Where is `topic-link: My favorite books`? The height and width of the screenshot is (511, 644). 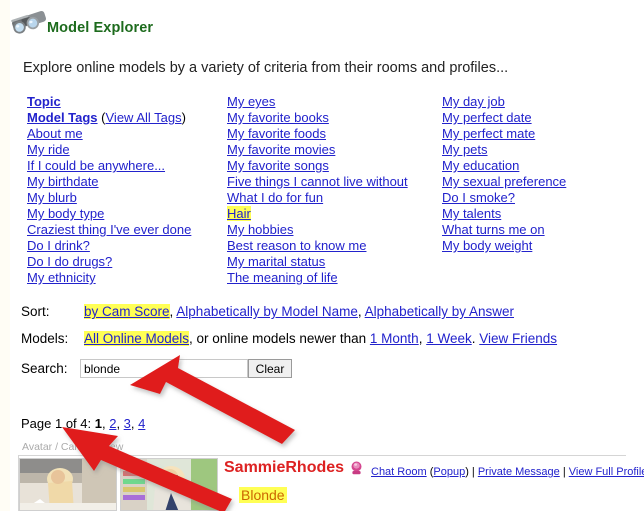
topic-link: My favorite books is located at coordinates (278, 117).